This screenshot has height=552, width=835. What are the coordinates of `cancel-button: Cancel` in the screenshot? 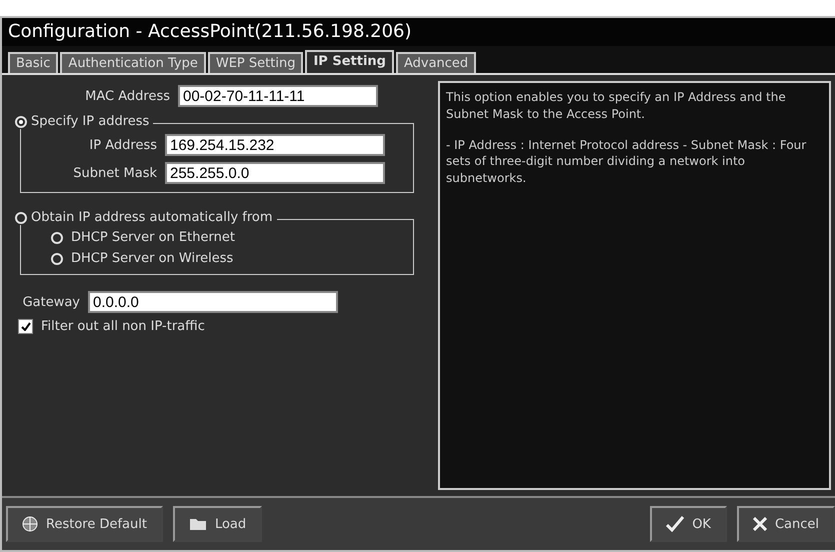 It's located at (785, 524).